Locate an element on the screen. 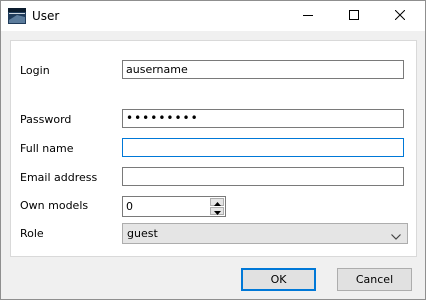 The image size is (426, 300). email-input is located at coordinates (263, 176).